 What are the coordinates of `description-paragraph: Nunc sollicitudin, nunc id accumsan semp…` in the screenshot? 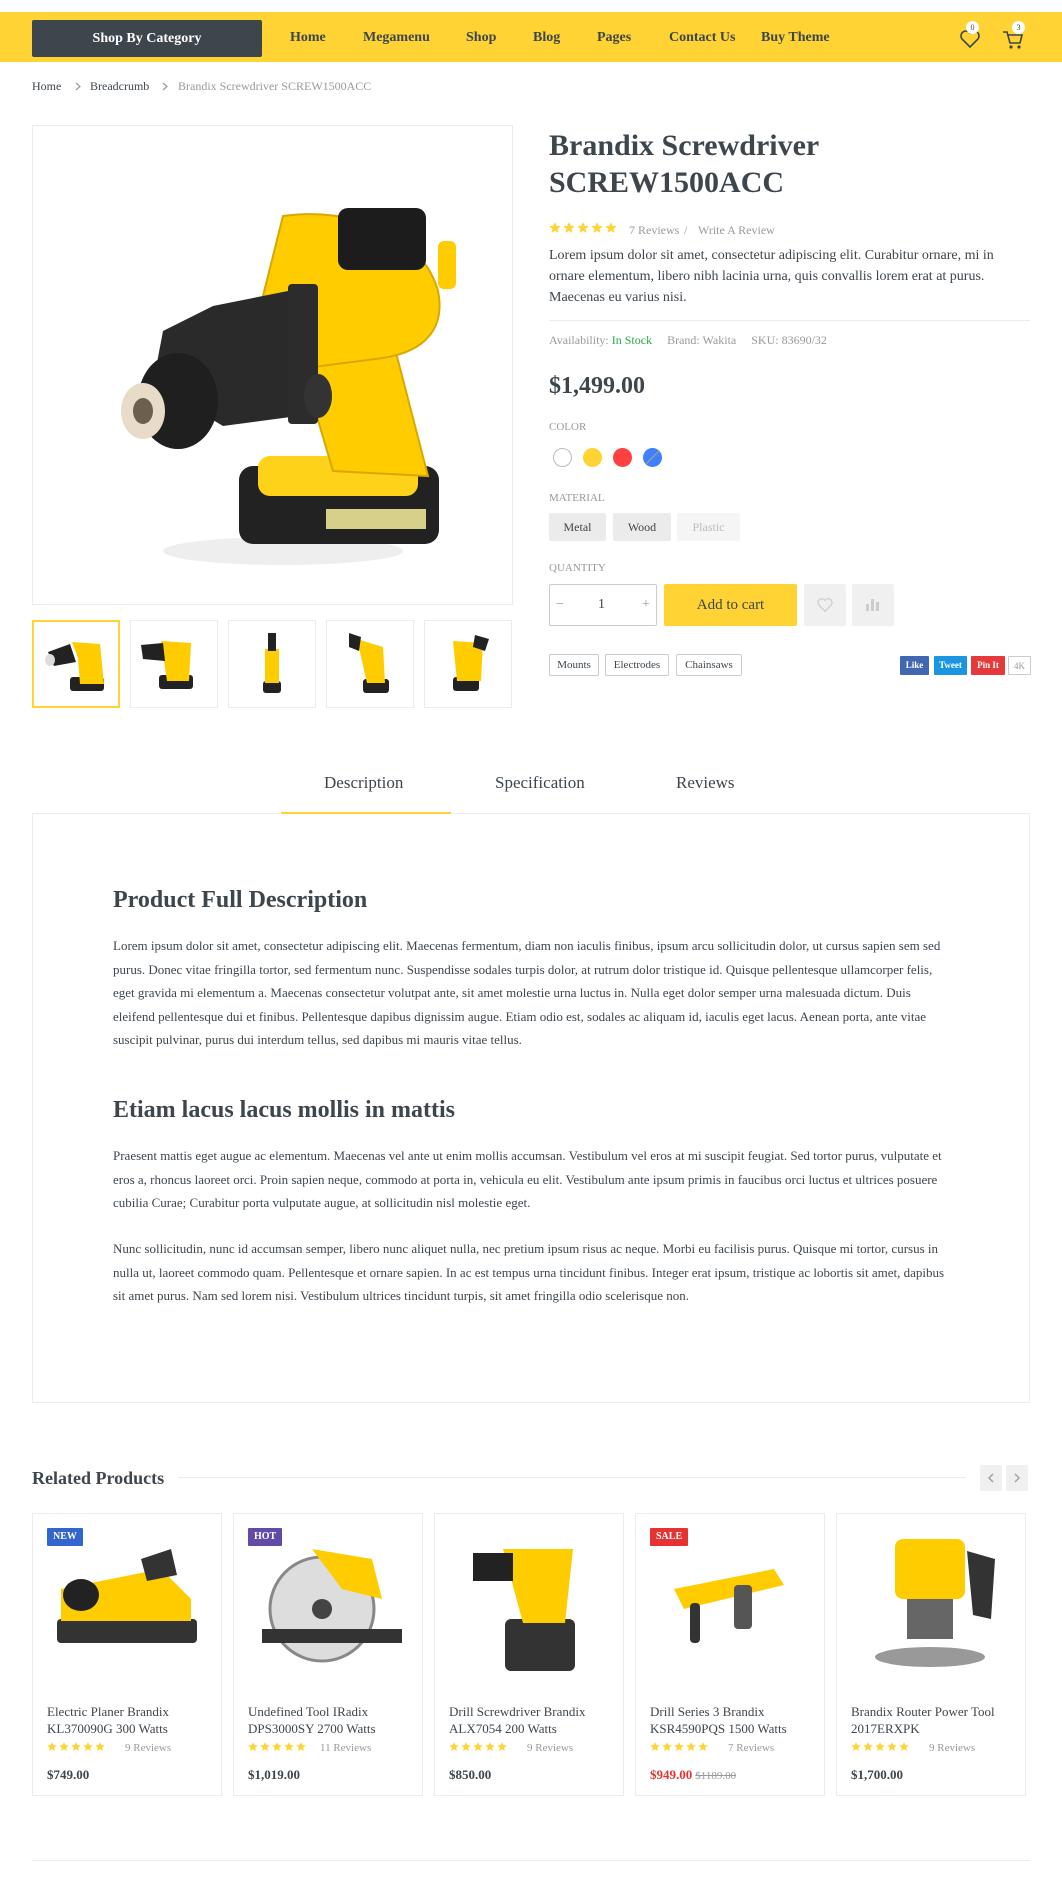 It's located at (529, 1272).